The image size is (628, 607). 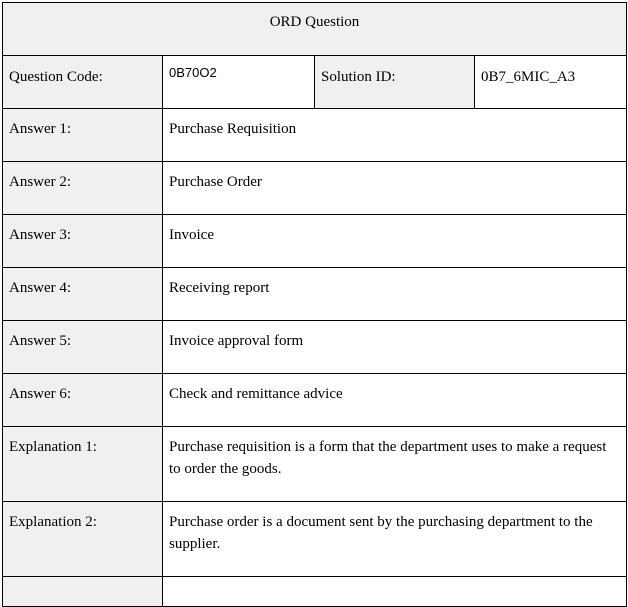 I want to click on answer-value: Purchase Requisition, so click(x=394, y=135).